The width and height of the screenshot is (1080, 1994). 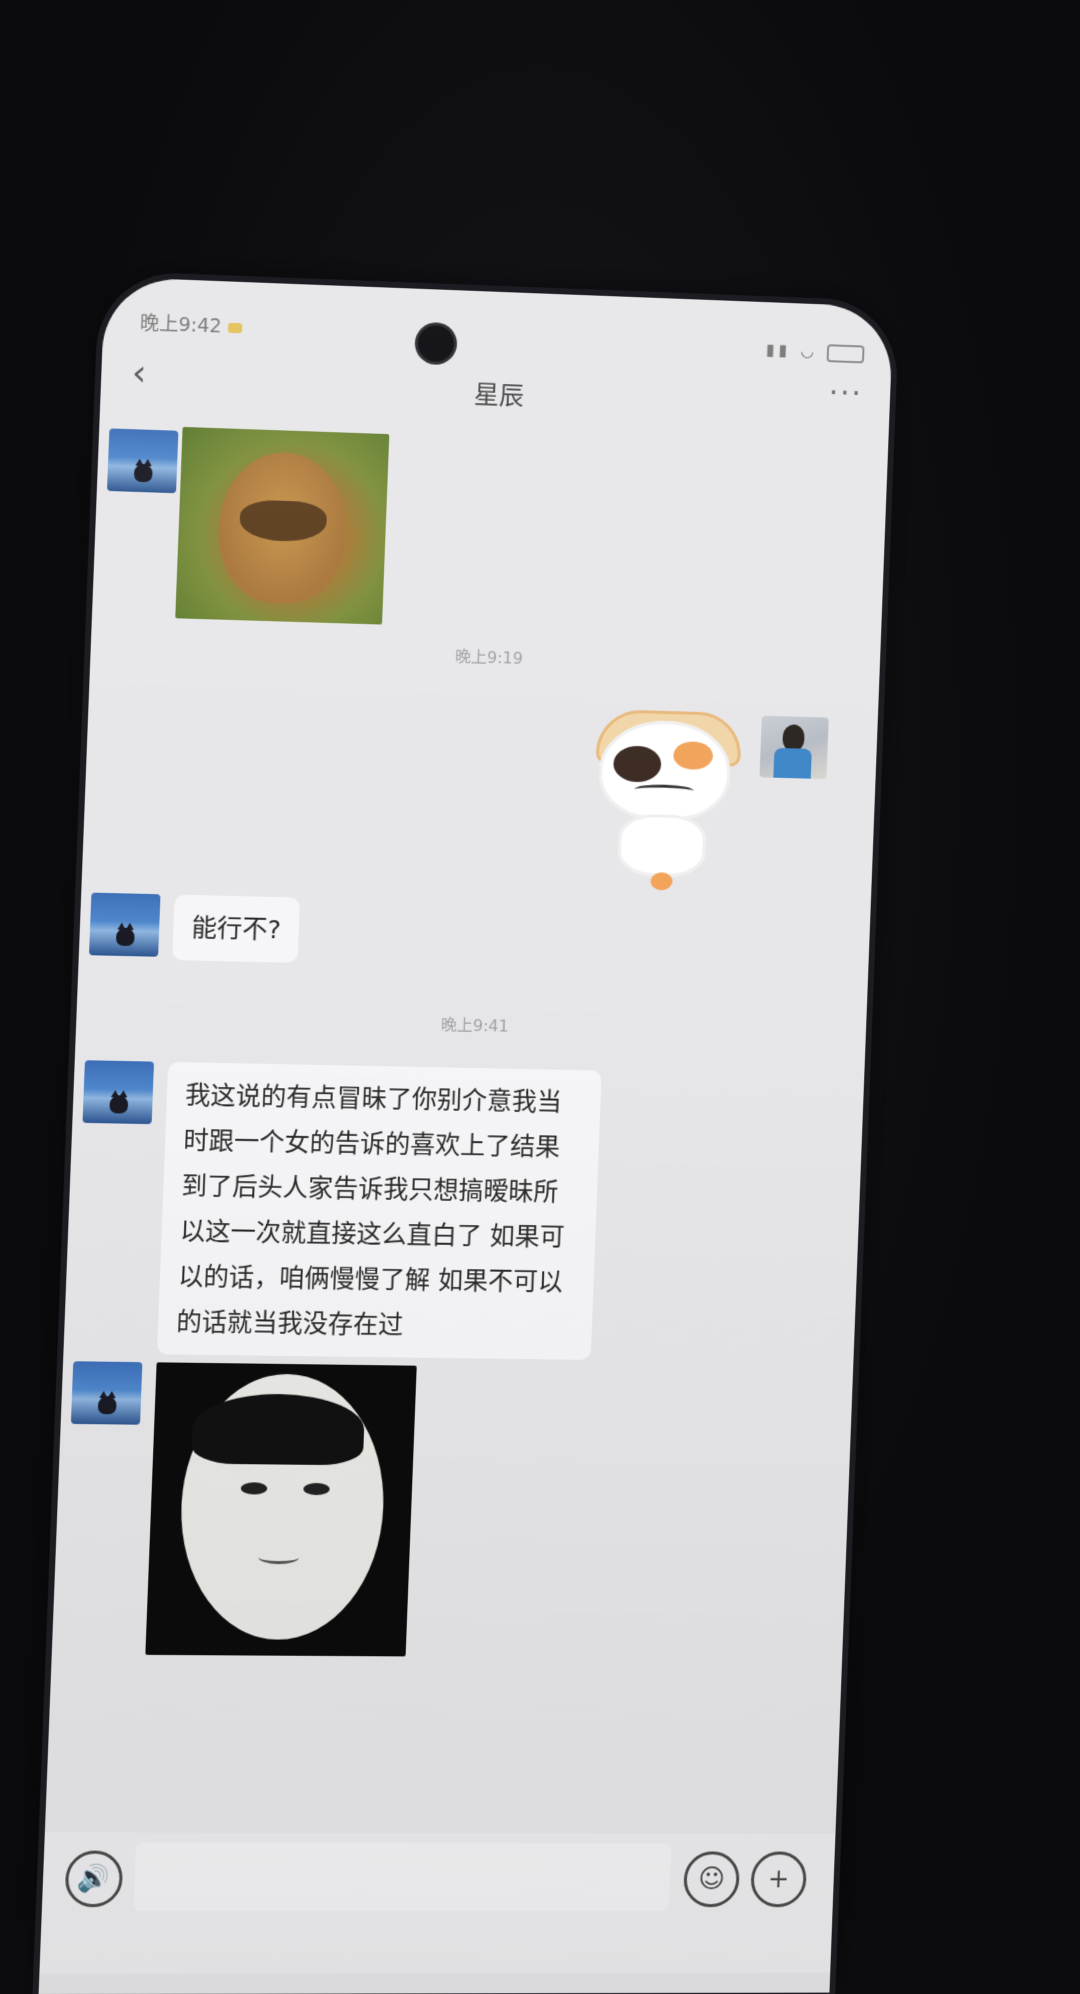 What do you see at coordinates (778, 1879) in the screenshot?
I see `more-actions-button: +` at bounding box center [778, 1879].